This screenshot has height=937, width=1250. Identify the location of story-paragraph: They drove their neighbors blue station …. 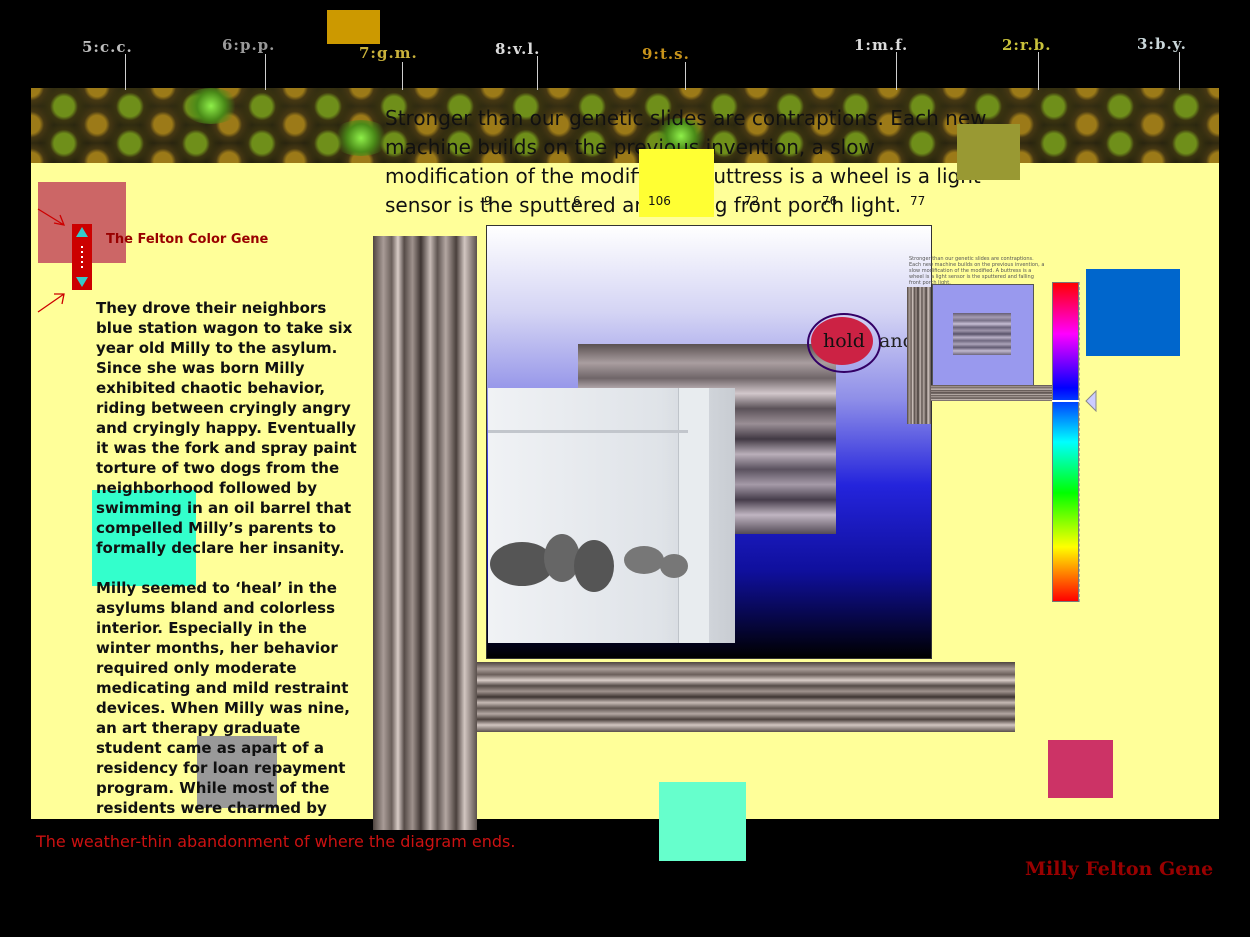
(226, 428).